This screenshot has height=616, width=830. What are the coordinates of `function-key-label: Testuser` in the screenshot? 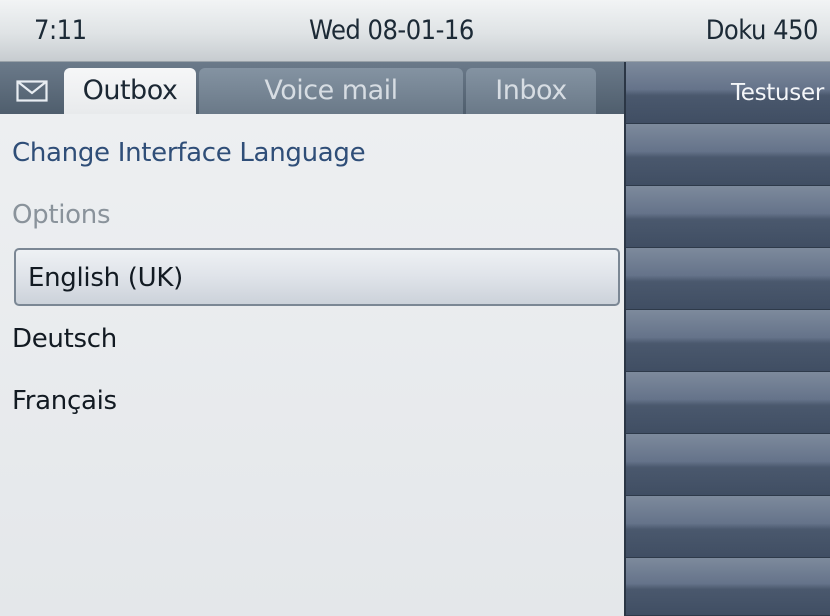 It's located at (777, 93).